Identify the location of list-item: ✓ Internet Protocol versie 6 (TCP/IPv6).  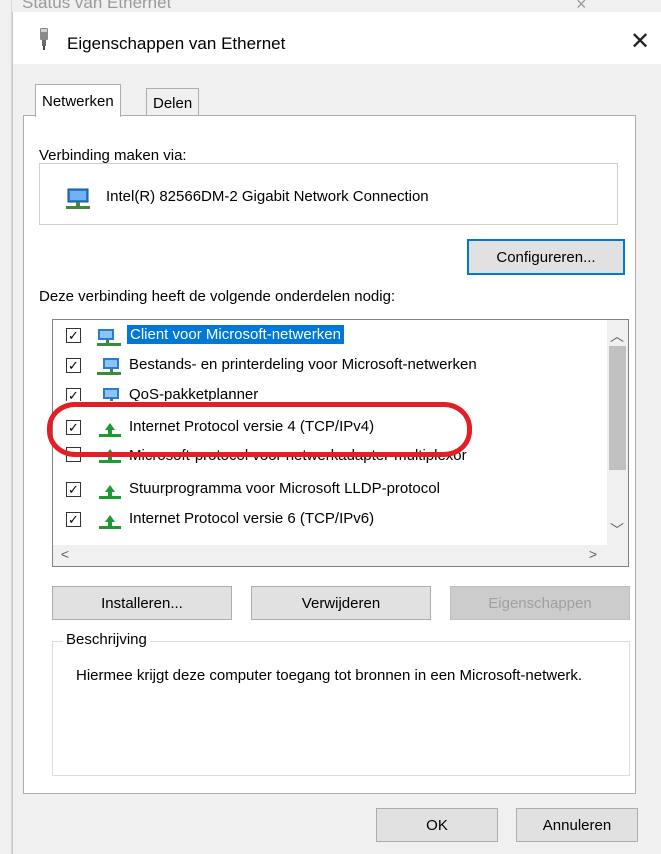
(330, 520).